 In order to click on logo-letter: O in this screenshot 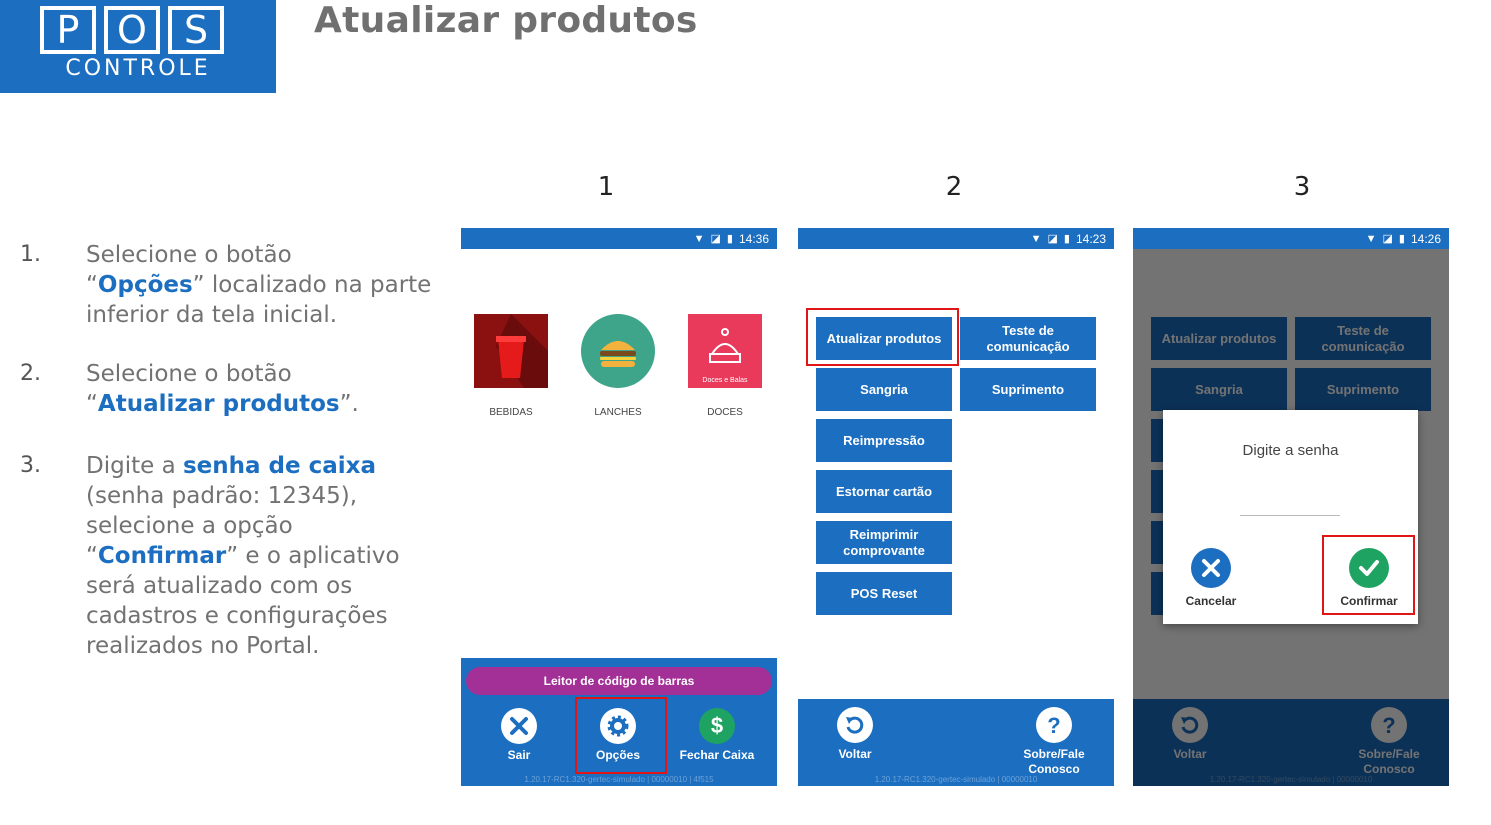, I will do `click(132, 30)`.